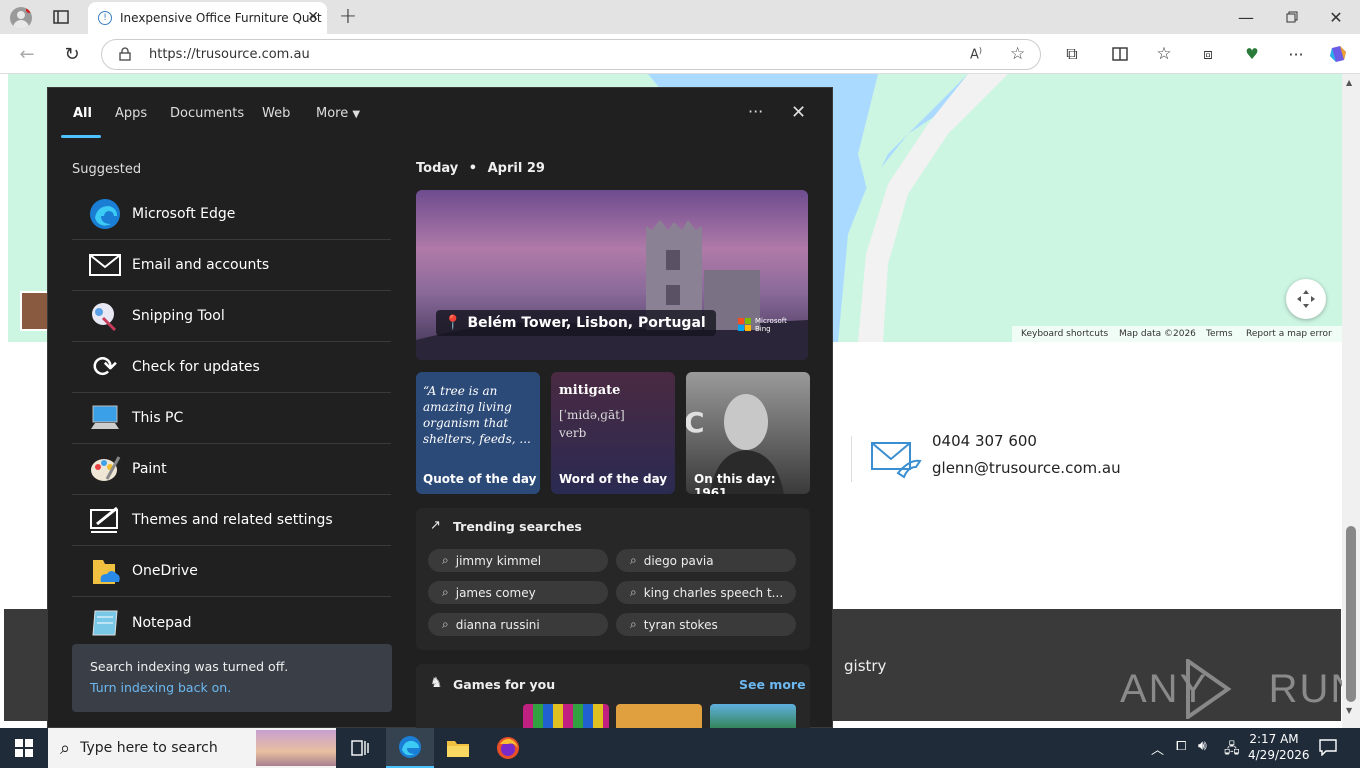 The image size is (1360, 768). Describe the element at coordinates (517, 526) in the screenshot. I see `trending-heading: Trending searches` at that location.